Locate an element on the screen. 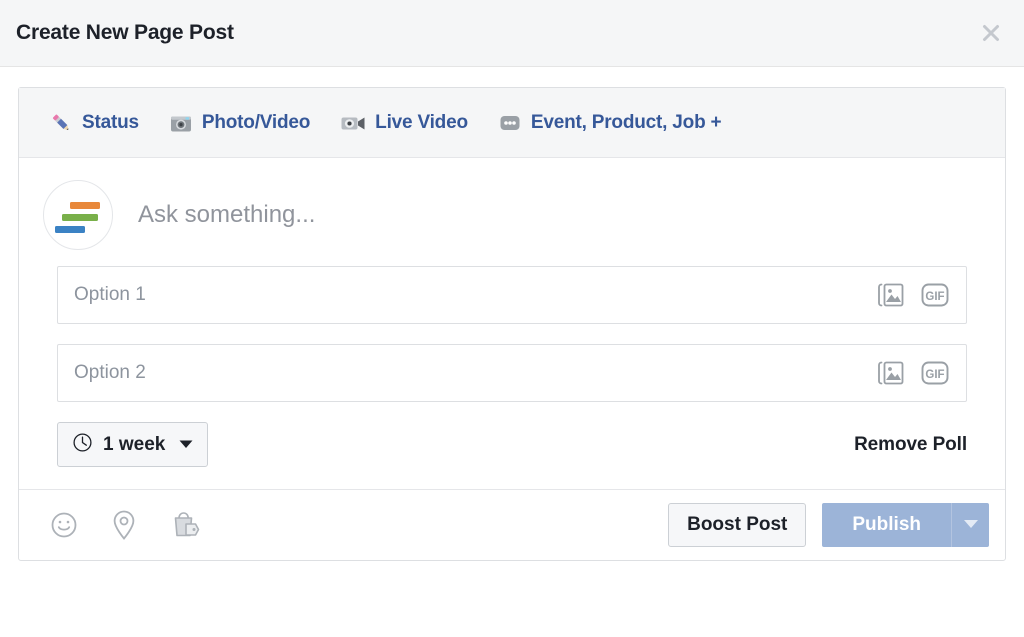 The height and width of the screenshot is (637, 1024). video-camera-icon is located at coordinates (353, 123).